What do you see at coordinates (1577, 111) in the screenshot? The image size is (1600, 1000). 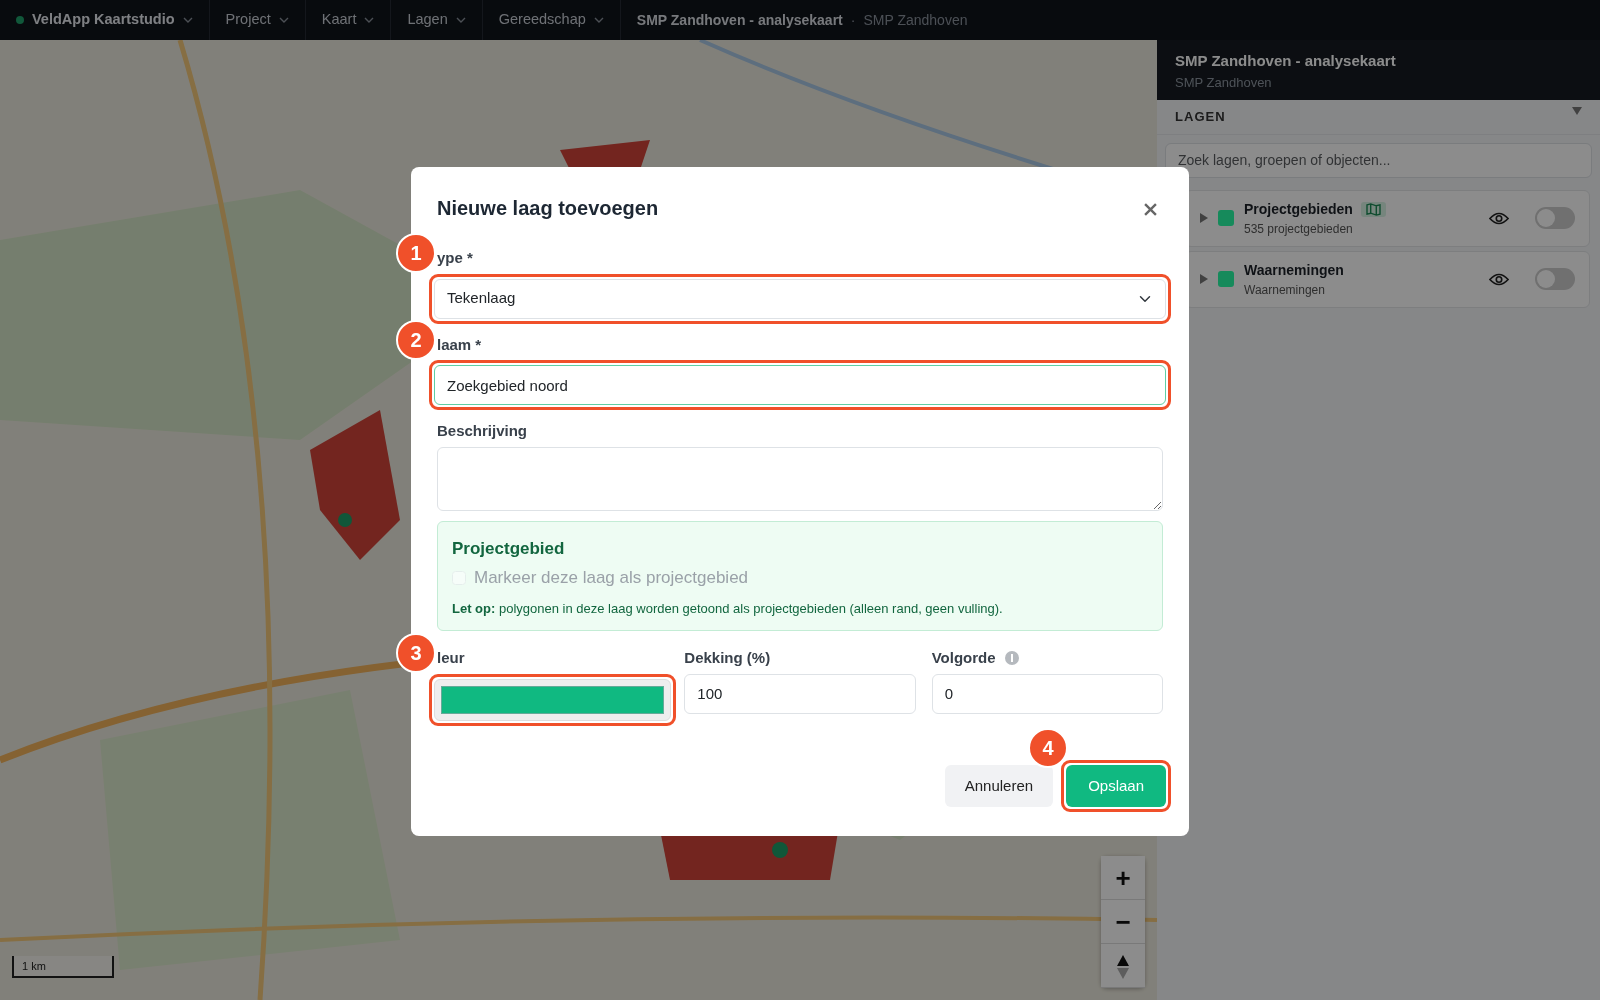 I see `collapse-icon` at bounding box center [1577, 111].